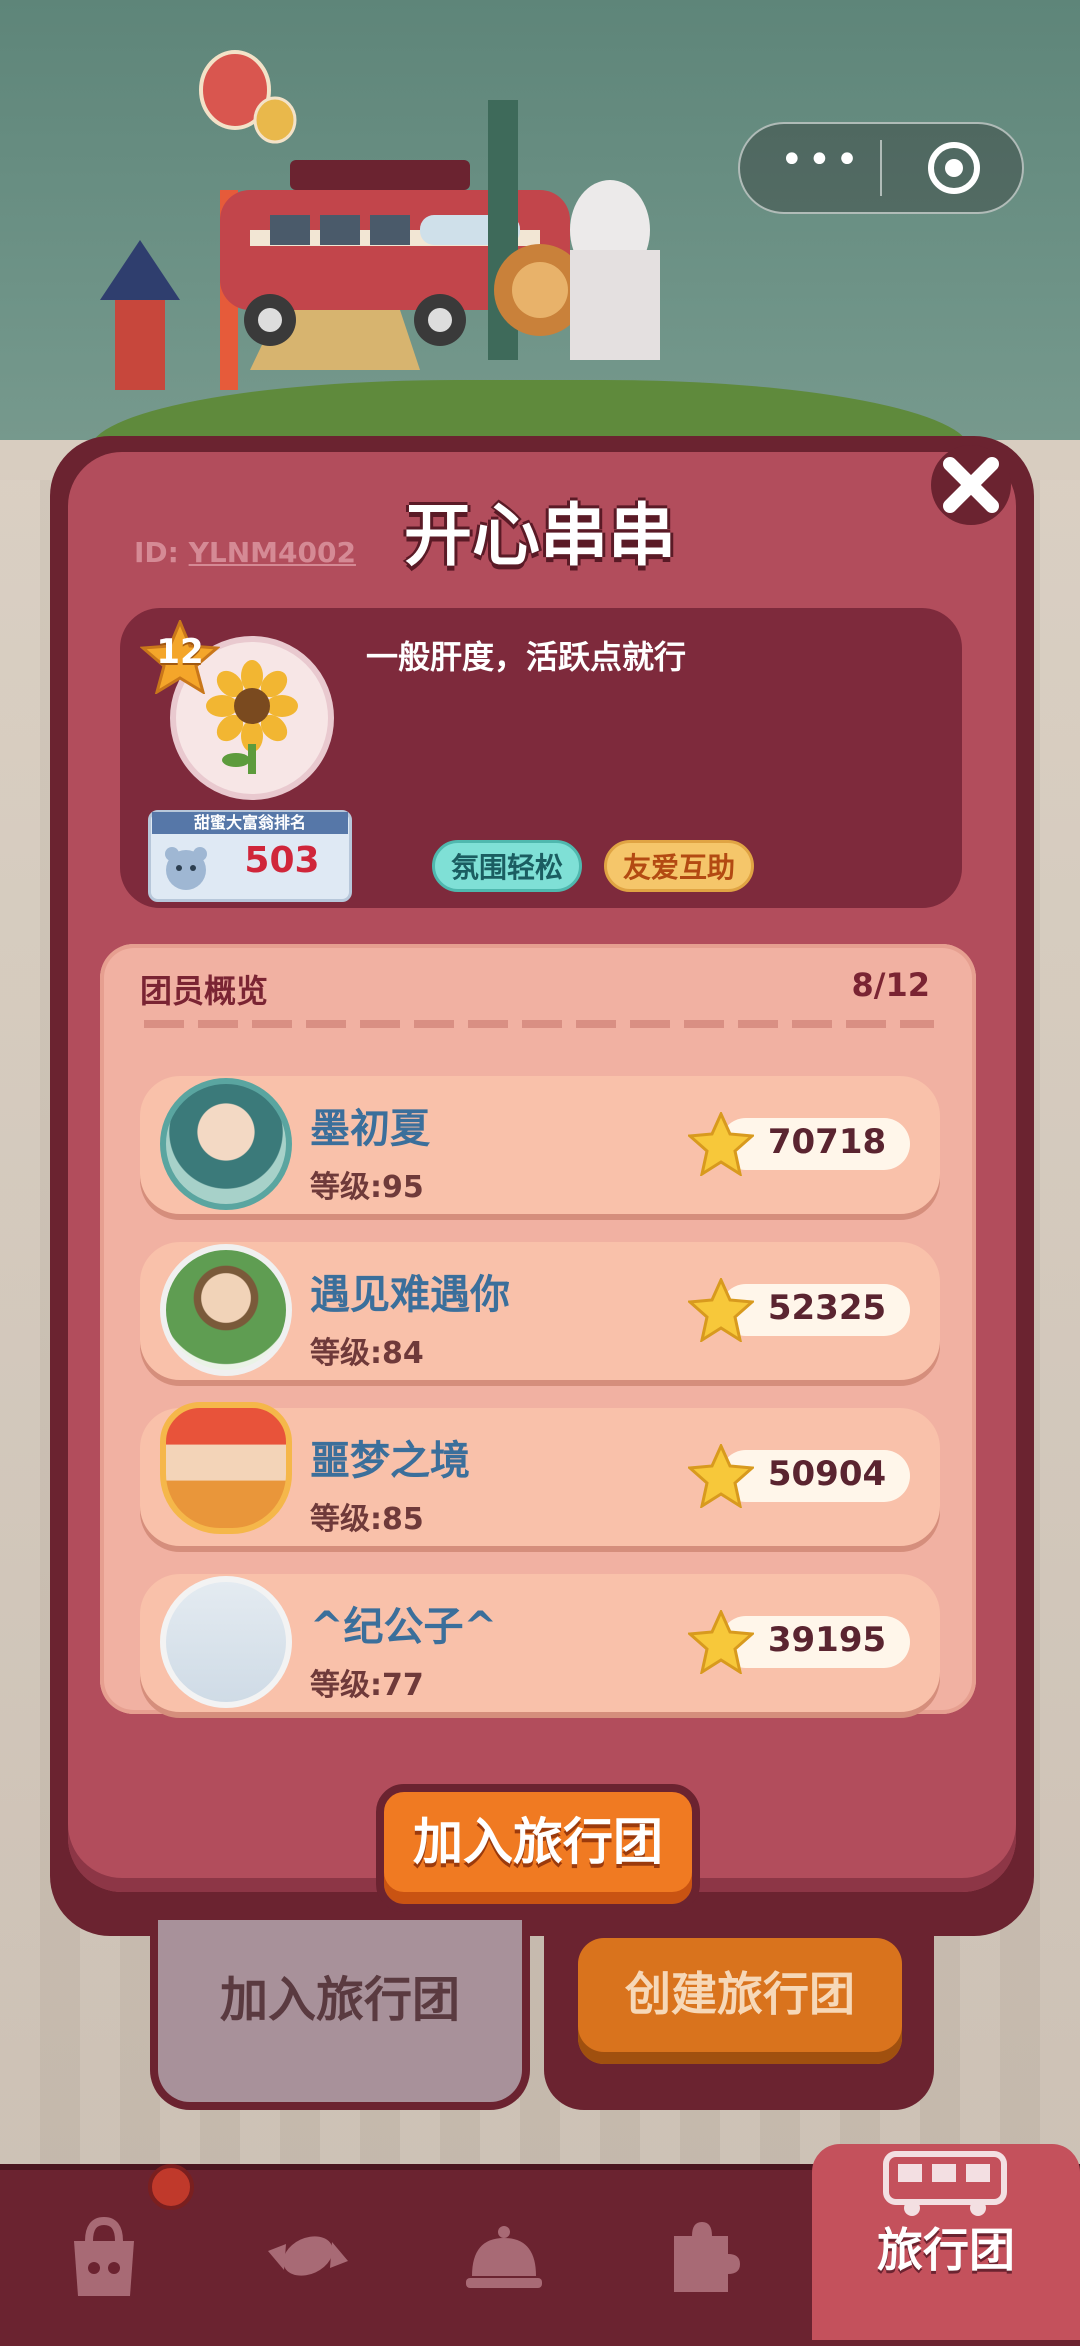  I want to click on team-description: 一般肝度，活跃点就行, so click(526, 657).